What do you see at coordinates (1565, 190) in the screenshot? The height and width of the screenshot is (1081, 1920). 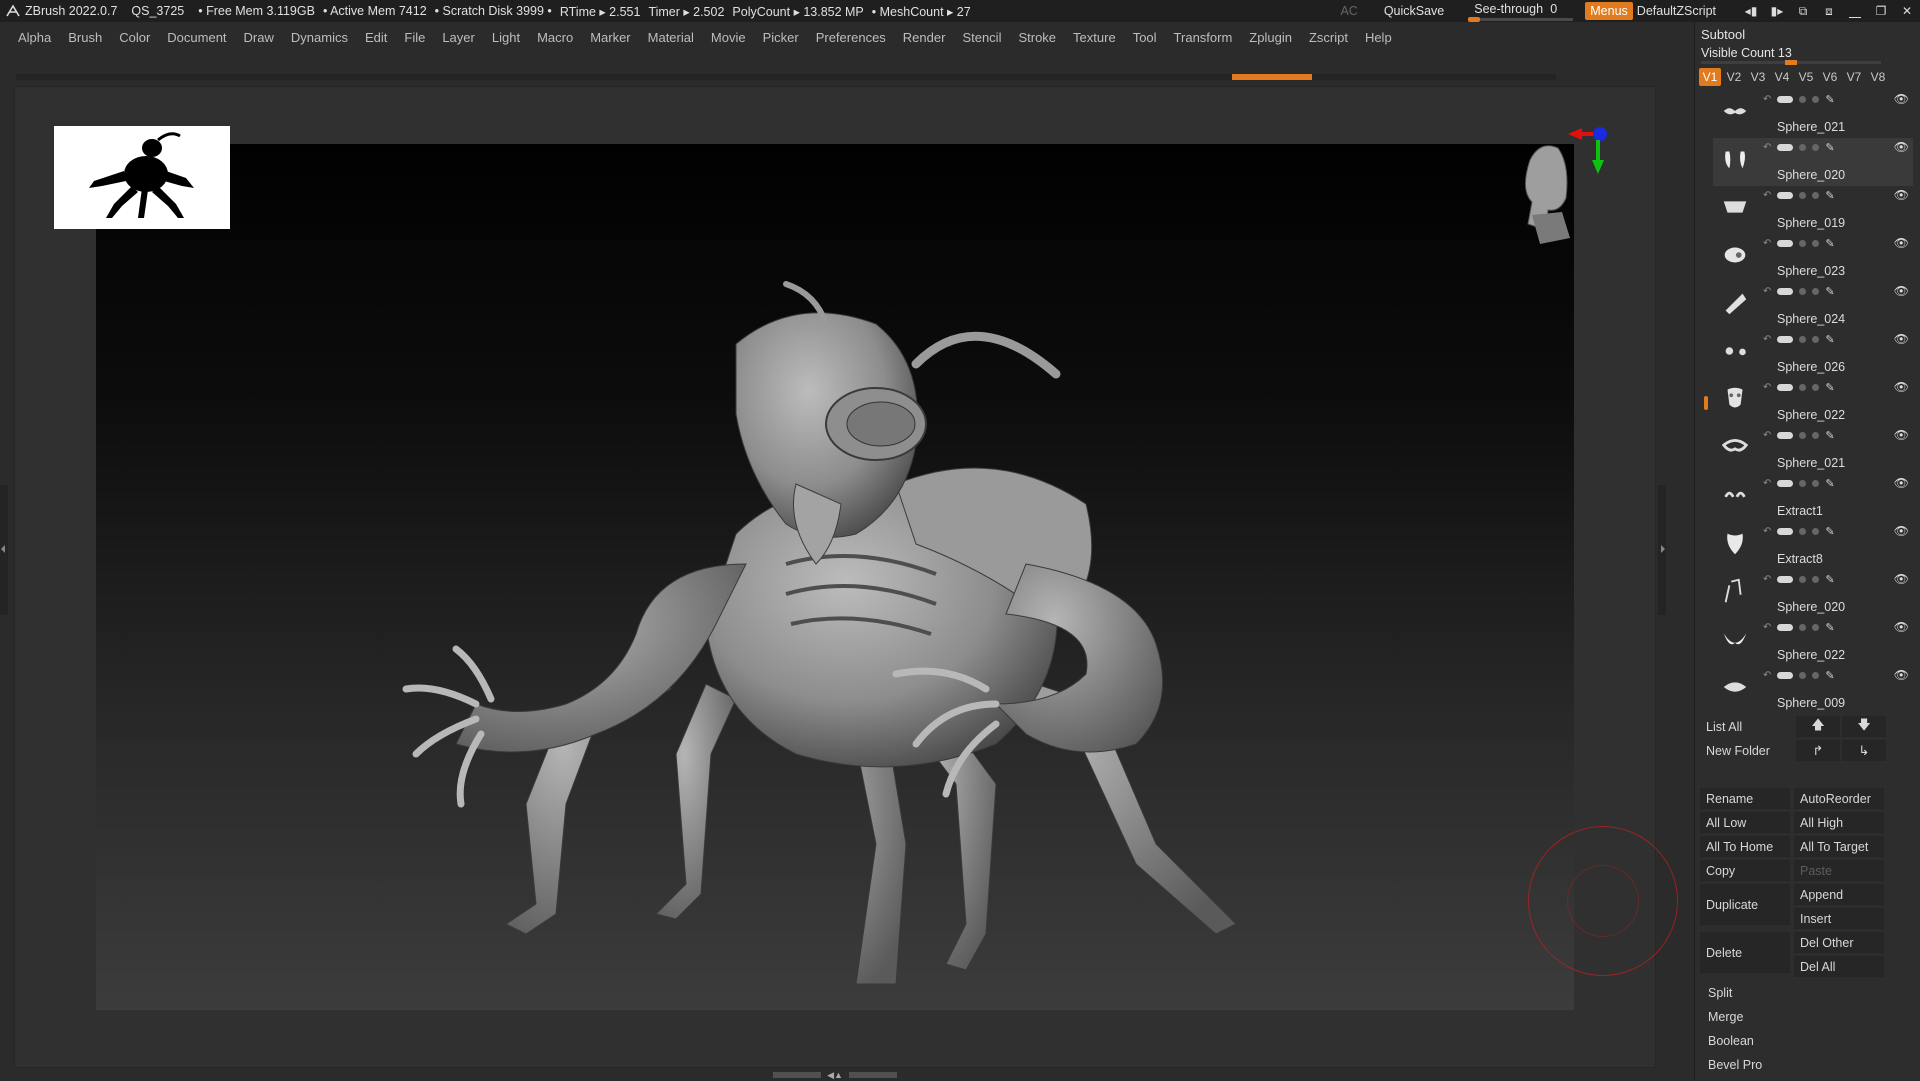 I see `navigation-head-gizmo` at bounding box center [1565, 190].